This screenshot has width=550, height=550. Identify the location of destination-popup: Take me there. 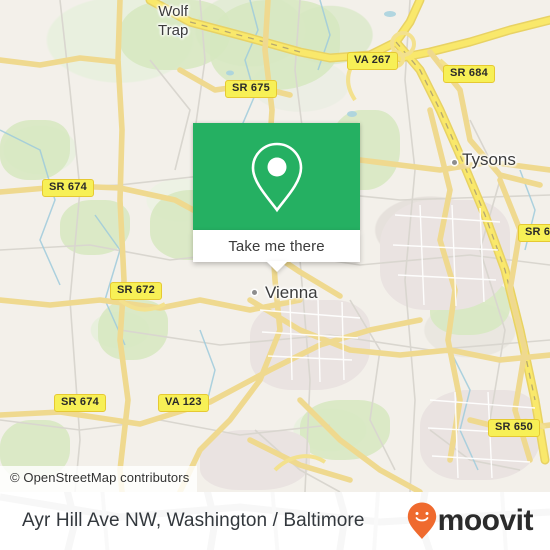
(276, 197).